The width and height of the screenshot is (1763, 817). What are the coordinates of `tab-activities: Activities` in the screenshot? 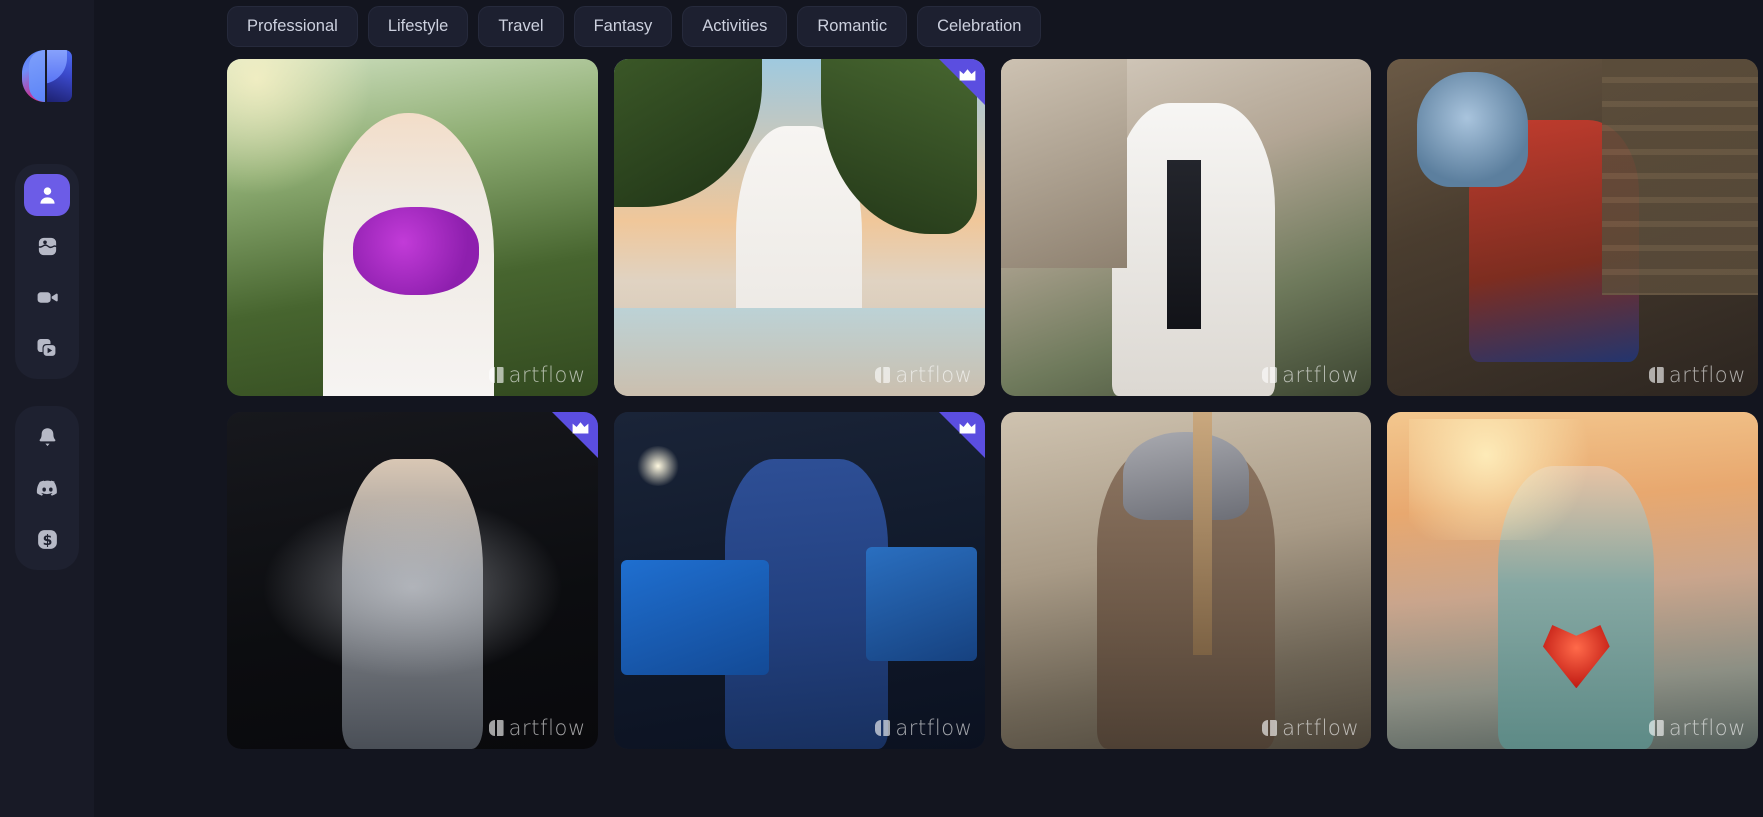 It's located at (735, 26).